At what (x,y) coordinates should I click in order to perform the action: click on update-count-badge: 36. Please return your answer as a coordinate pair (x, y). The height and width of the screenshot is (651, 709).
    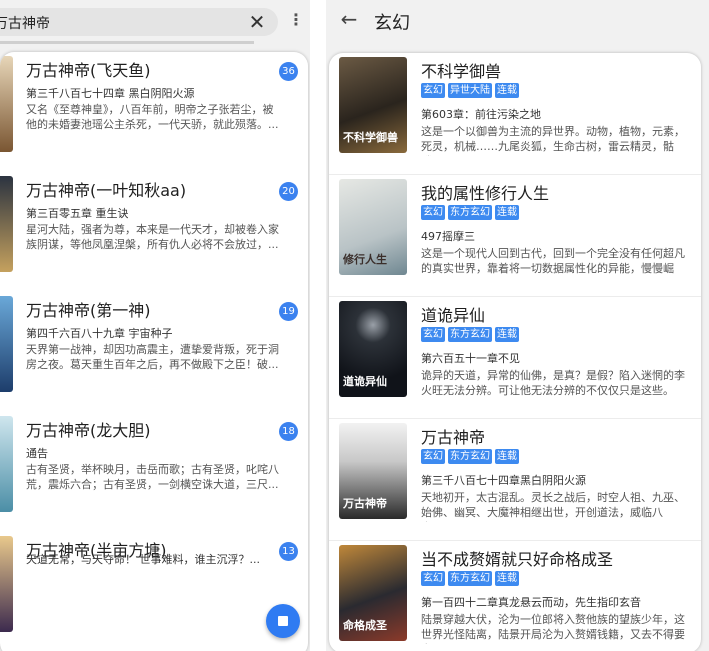
    Looking at the image, I should click on (288, 71).